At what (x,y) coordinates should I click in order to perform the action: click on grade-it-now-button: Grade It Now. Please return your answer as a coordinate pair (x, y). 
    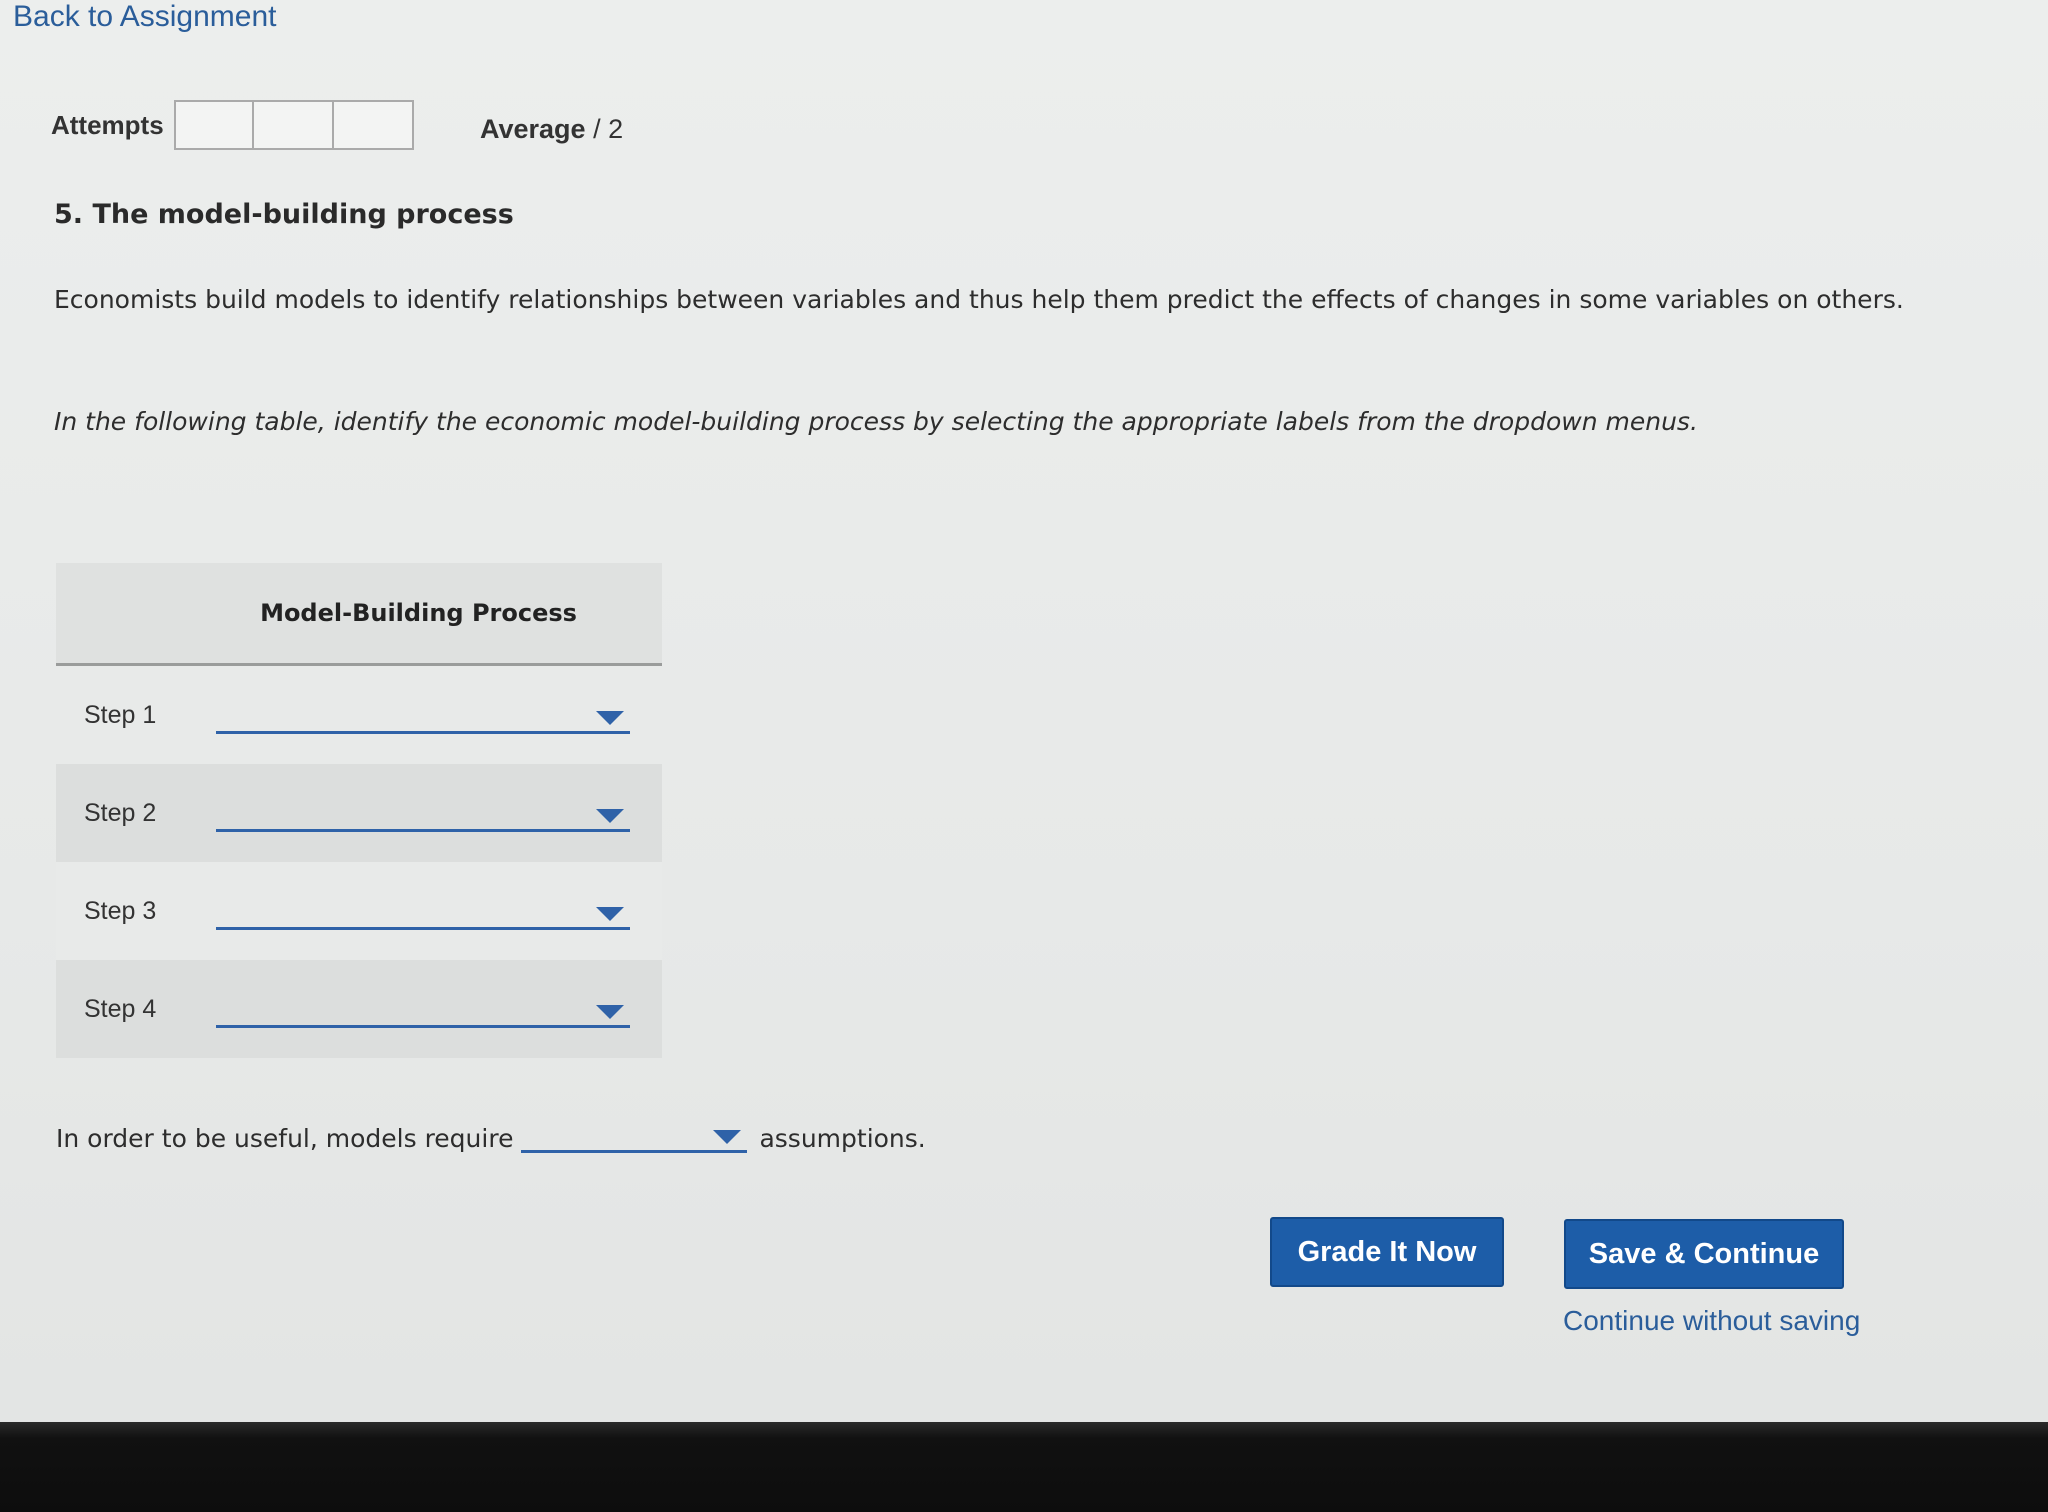
    Looking at the image, I should click on (1387, 1252).